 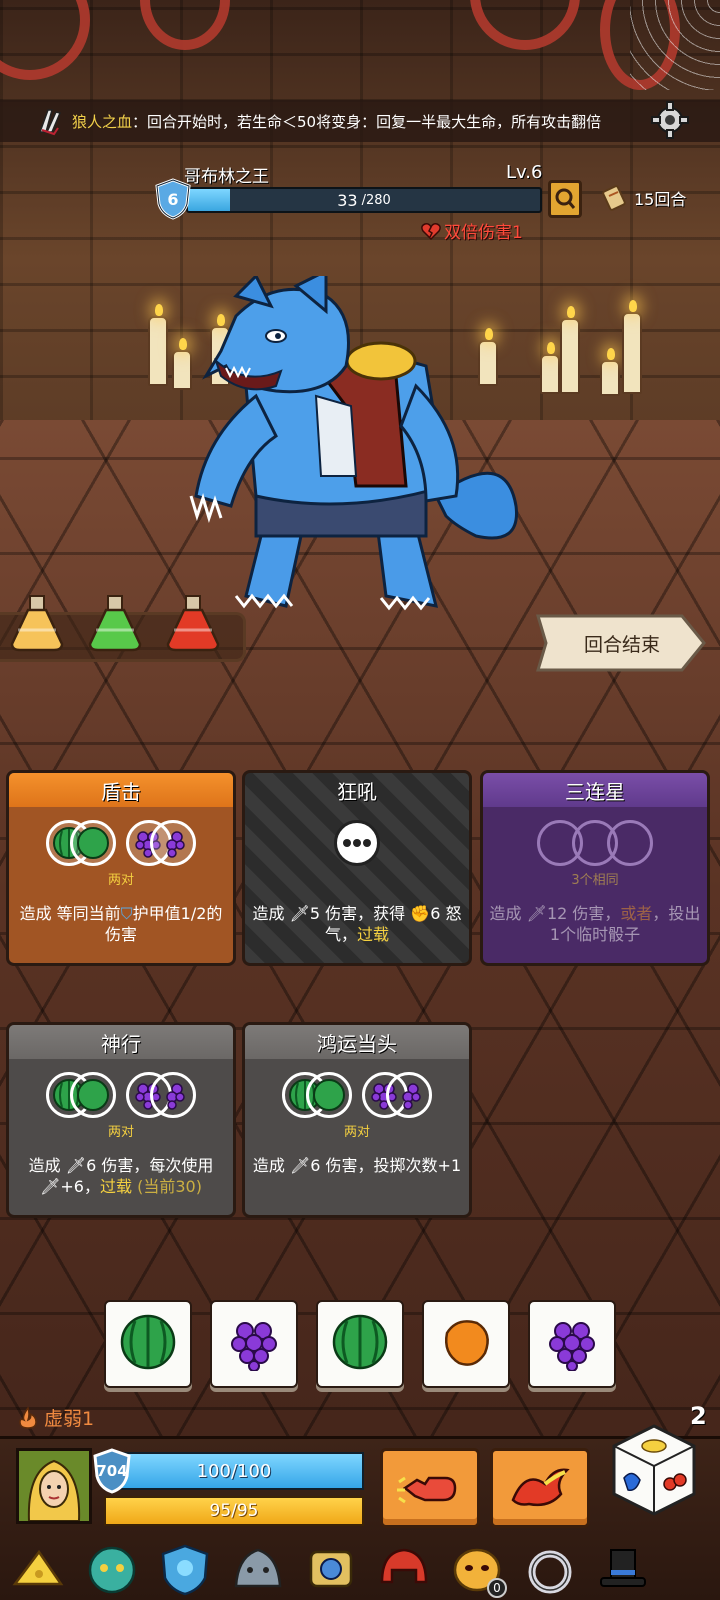 What do you see at coordinates (54, 1486) in the screenshot?
I see `blonde-hero-portrait` at bounding box center [54, 1486].